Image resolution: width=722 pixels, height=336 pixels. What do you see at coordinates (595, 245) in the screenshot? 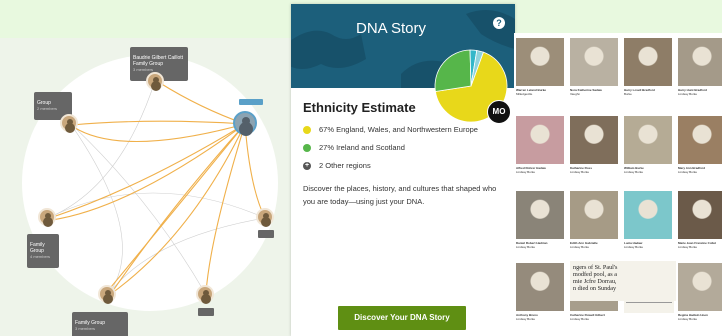
I see `photo-caption: Edith Ann Gabrielle Lindsay Burke` at bounding box center [595, 245].